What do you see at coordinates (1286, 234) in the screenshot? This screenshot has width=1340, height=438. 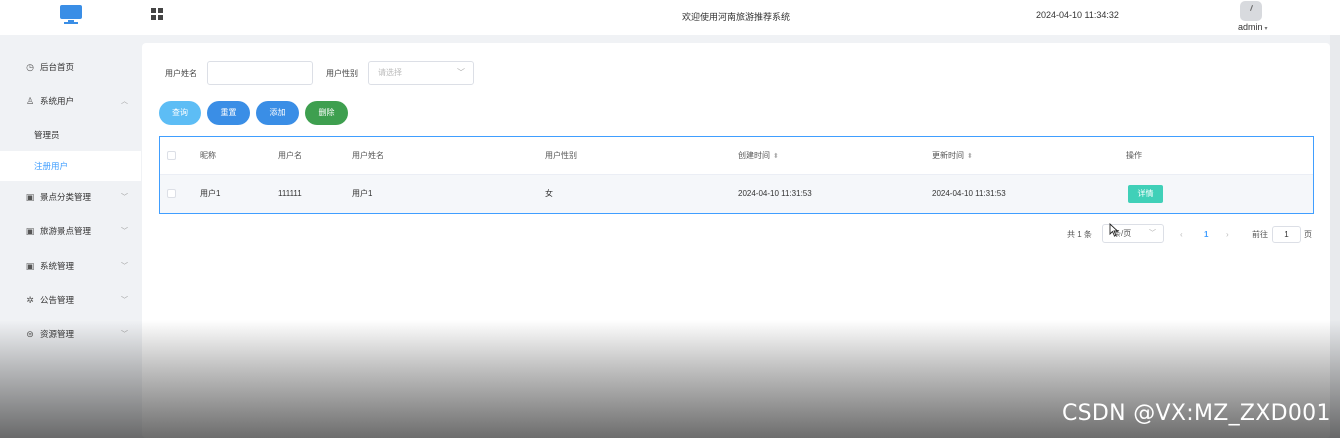 I see `goto-page-input: 1` at bounding box center [1286, 234].